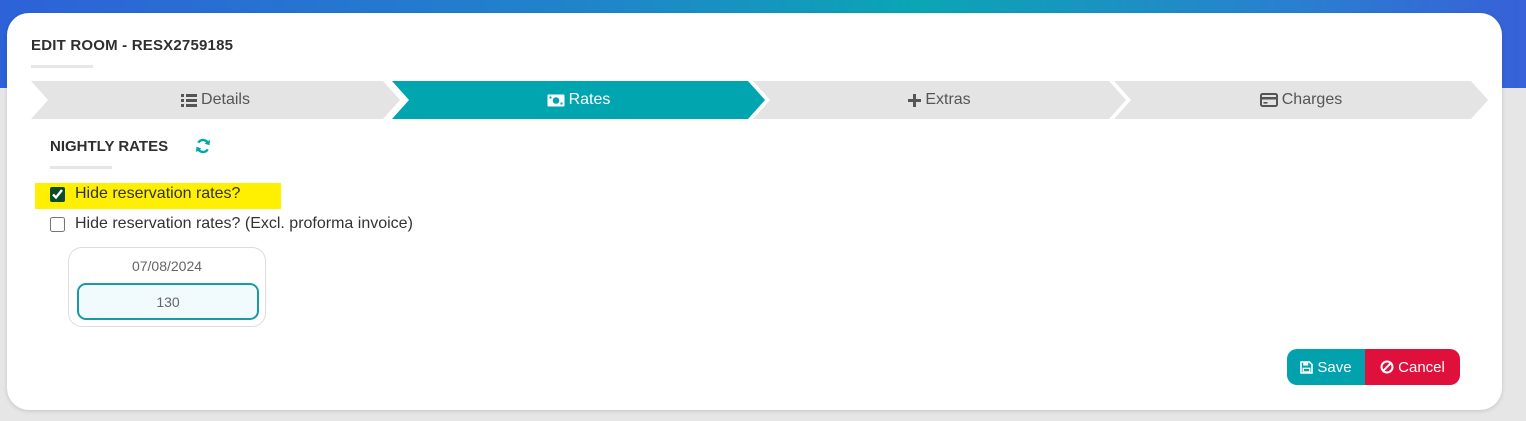  I want to click on tab-rates: Rates, so click(578, 100).